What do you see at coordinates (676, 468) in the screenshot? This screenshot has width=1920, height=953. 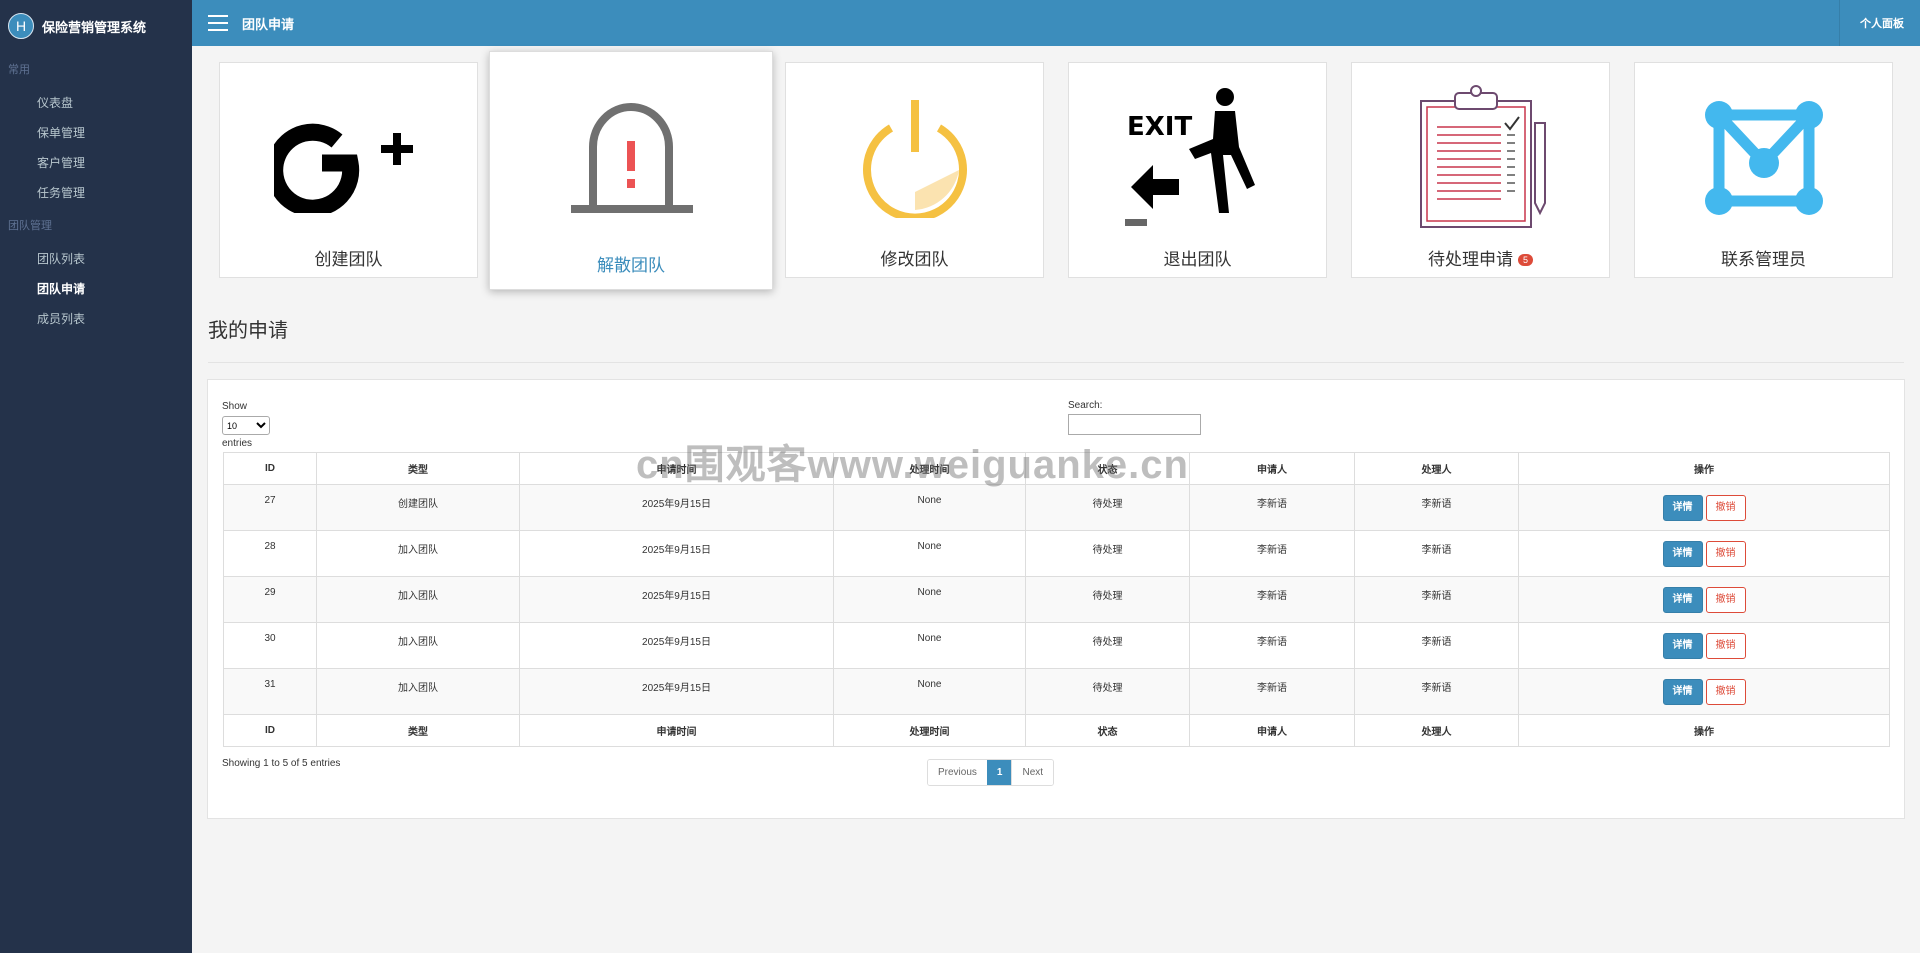 I see `col-applied-time: 申请时间` at bounding box center [676, 468].